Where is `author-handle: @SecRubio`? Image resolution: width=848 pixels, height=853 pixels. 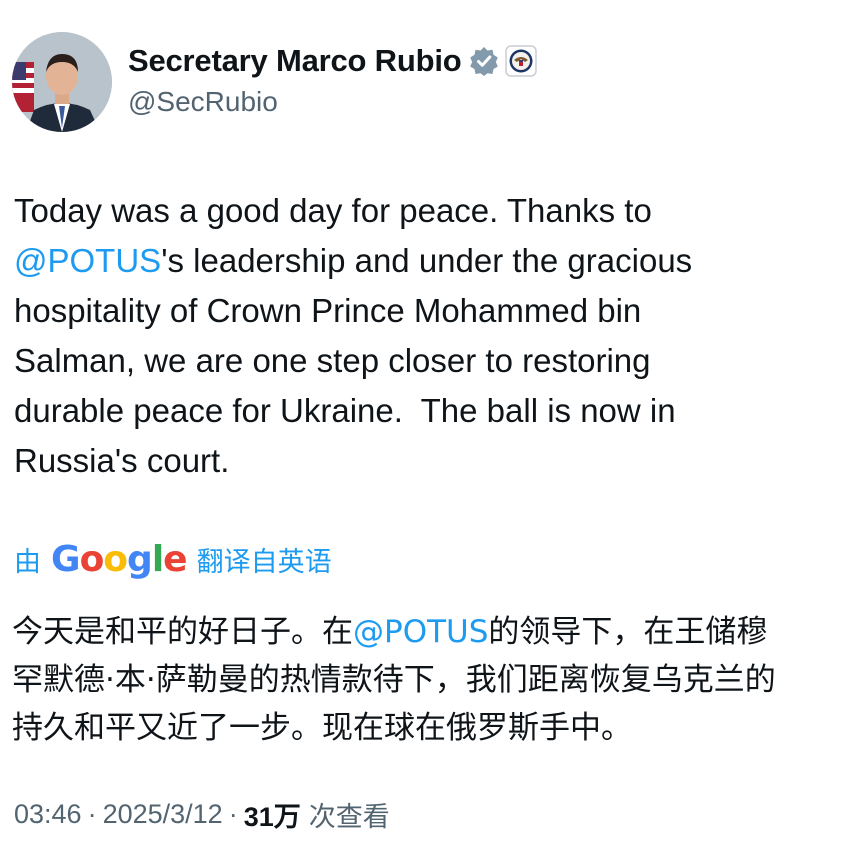 author-handle: @SecRubio is located at coordinates (332, 102).